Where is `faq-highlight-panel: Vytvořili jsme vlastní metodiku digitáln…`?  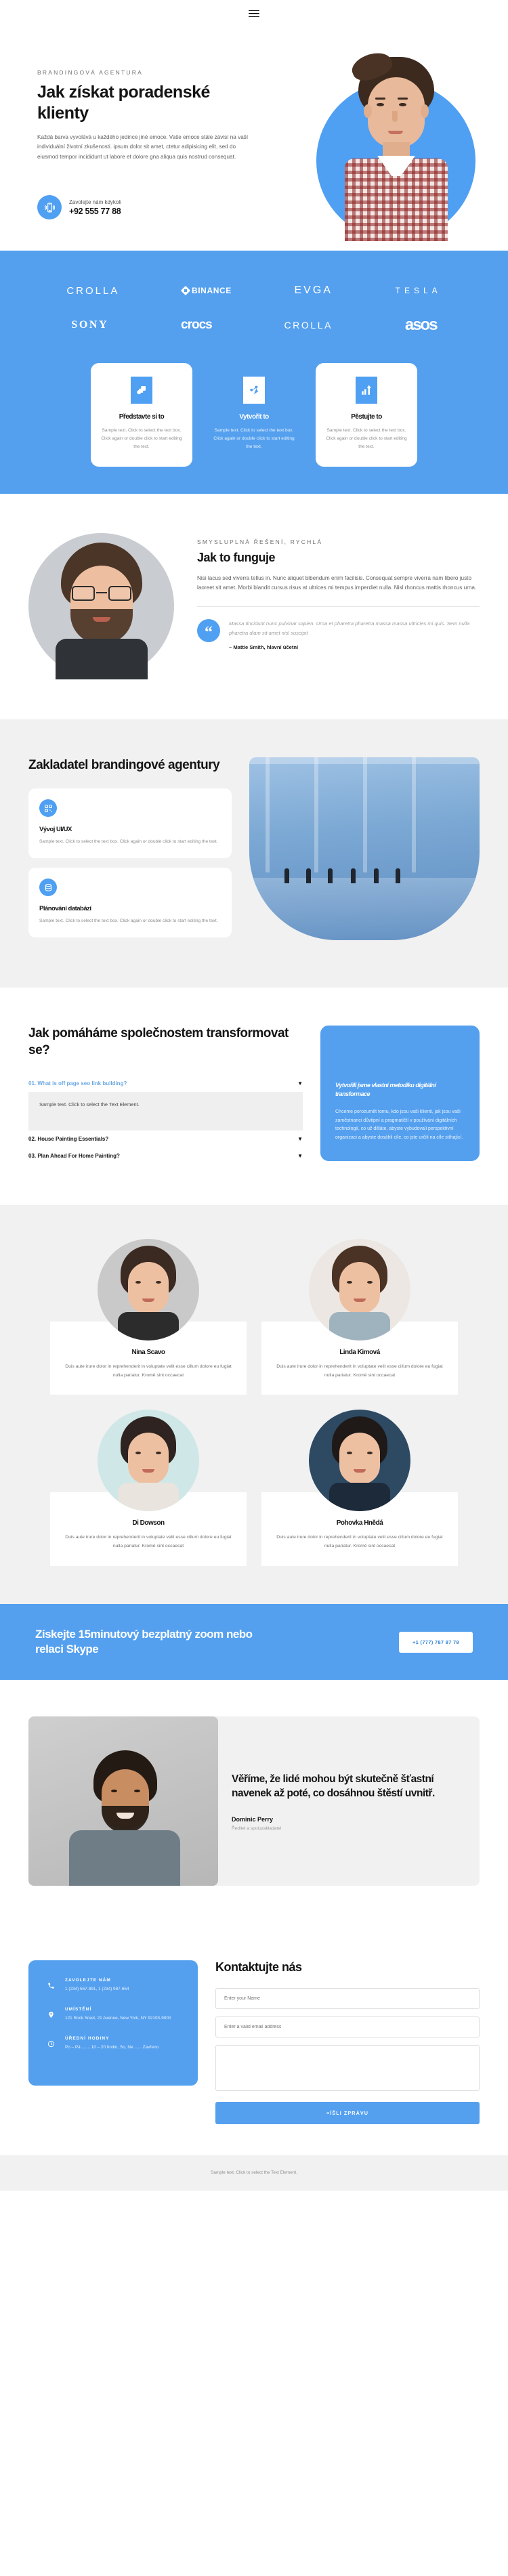
faq-highlight-panel: Vytvořili jsme vlastní metodiku digitáln… is located at coordinates (400, 1093).